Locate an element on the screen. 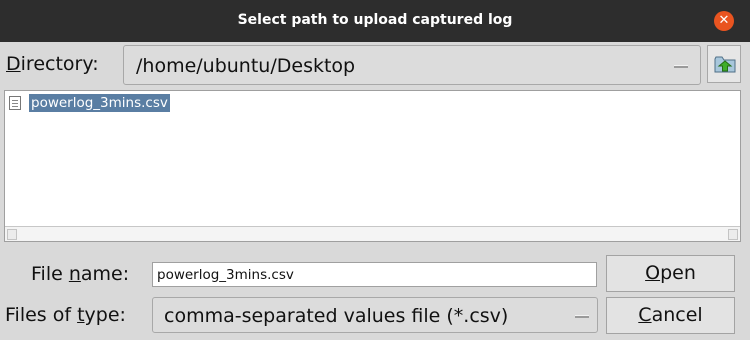 The width and height of the screenshot is (750, 340). filename-label: File name: is located at coordinates (80, 274).